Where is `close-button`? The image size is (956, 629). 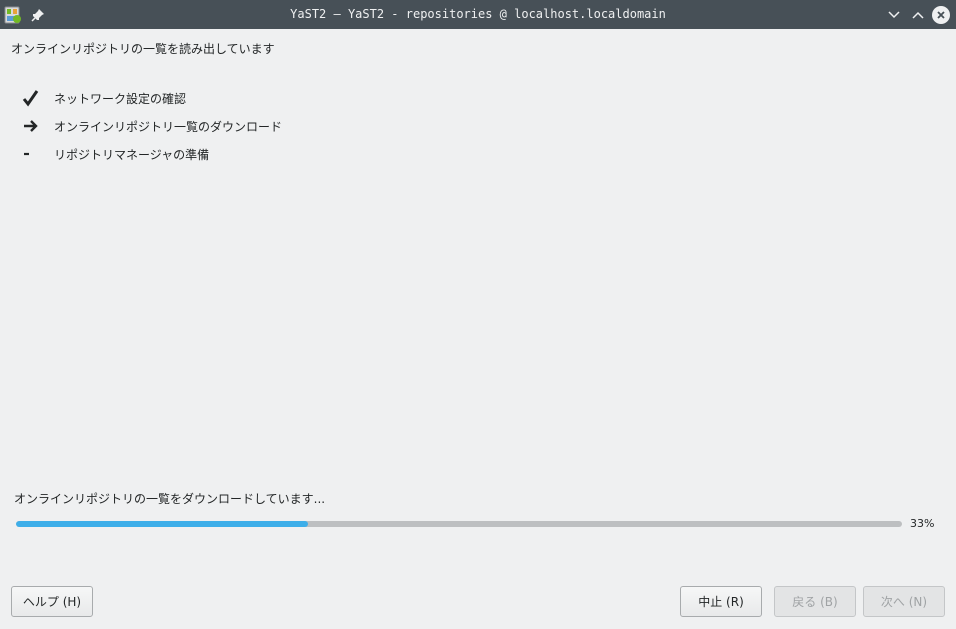 close-button is located at coordinates (941, 15).